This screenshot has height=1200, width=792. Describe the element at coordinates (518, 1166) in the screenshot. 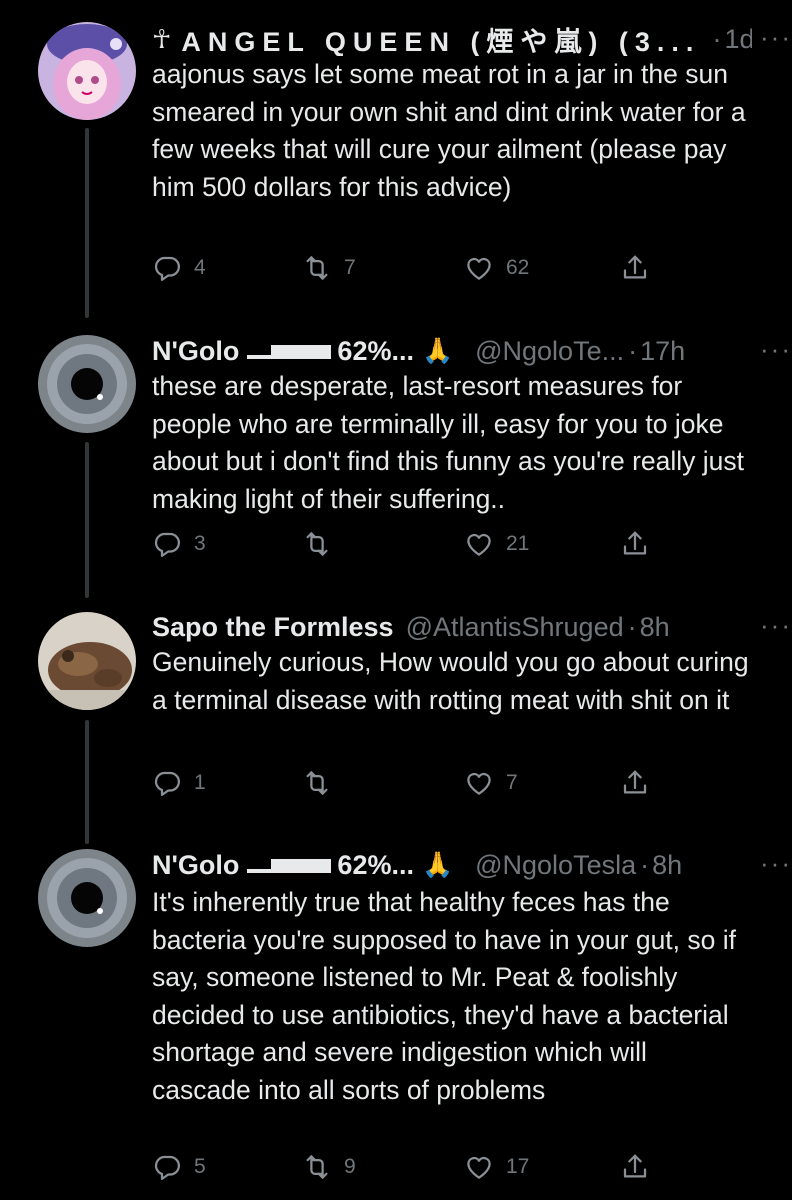

I see `like-count: 17` at that location.